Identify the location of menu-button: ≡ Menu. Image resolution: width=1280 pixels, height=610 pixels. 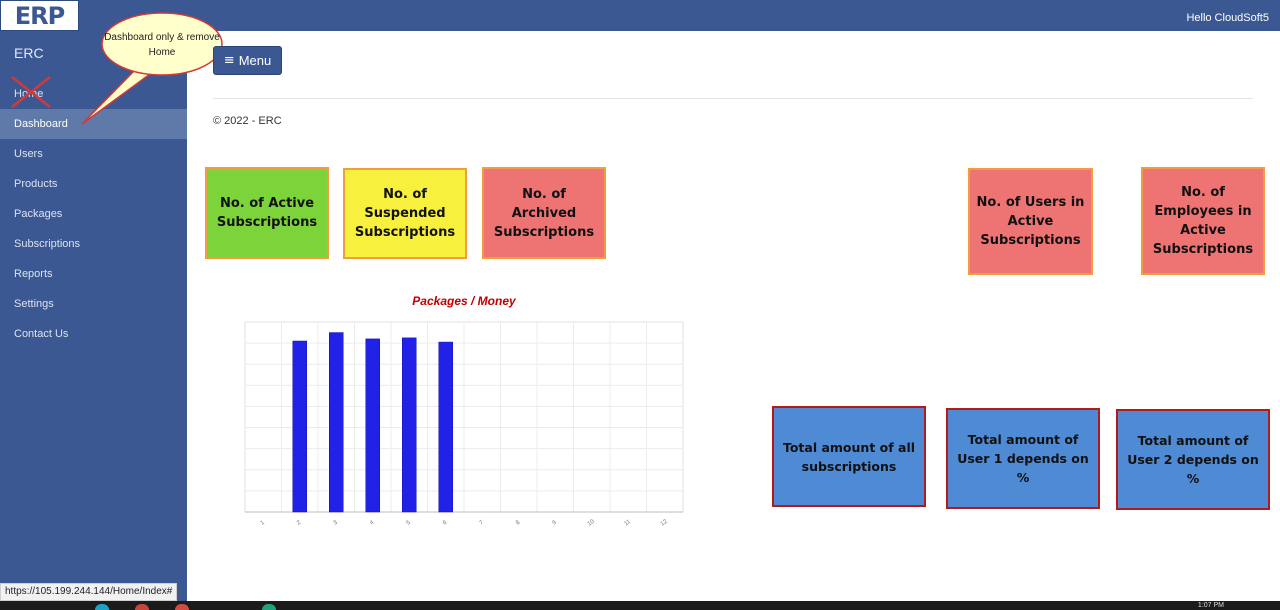
(247, 60).